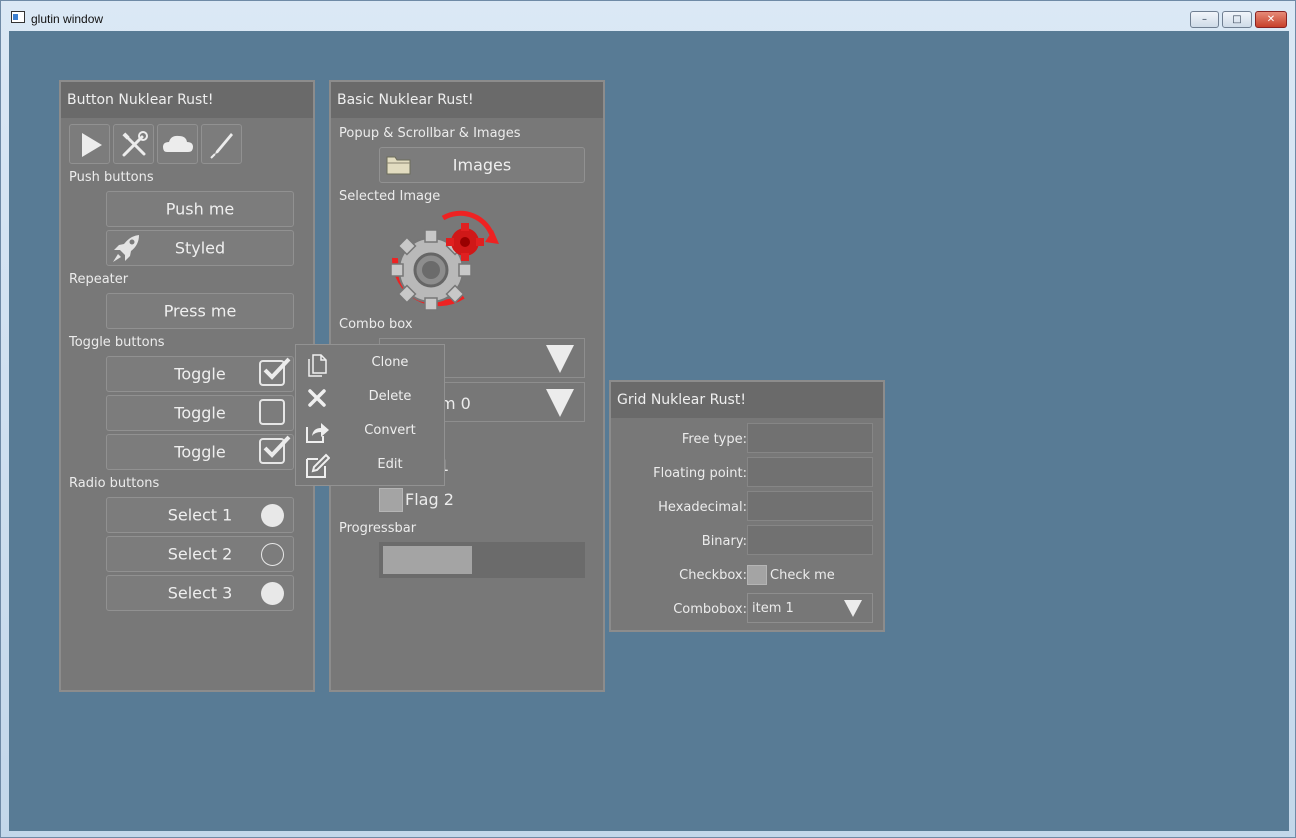 The width and height of the screenshot is (1296, 838). Describe the element at coordinates (700, 473) in the screenshot. I see `floating-point-label: Floating point:` at that location.